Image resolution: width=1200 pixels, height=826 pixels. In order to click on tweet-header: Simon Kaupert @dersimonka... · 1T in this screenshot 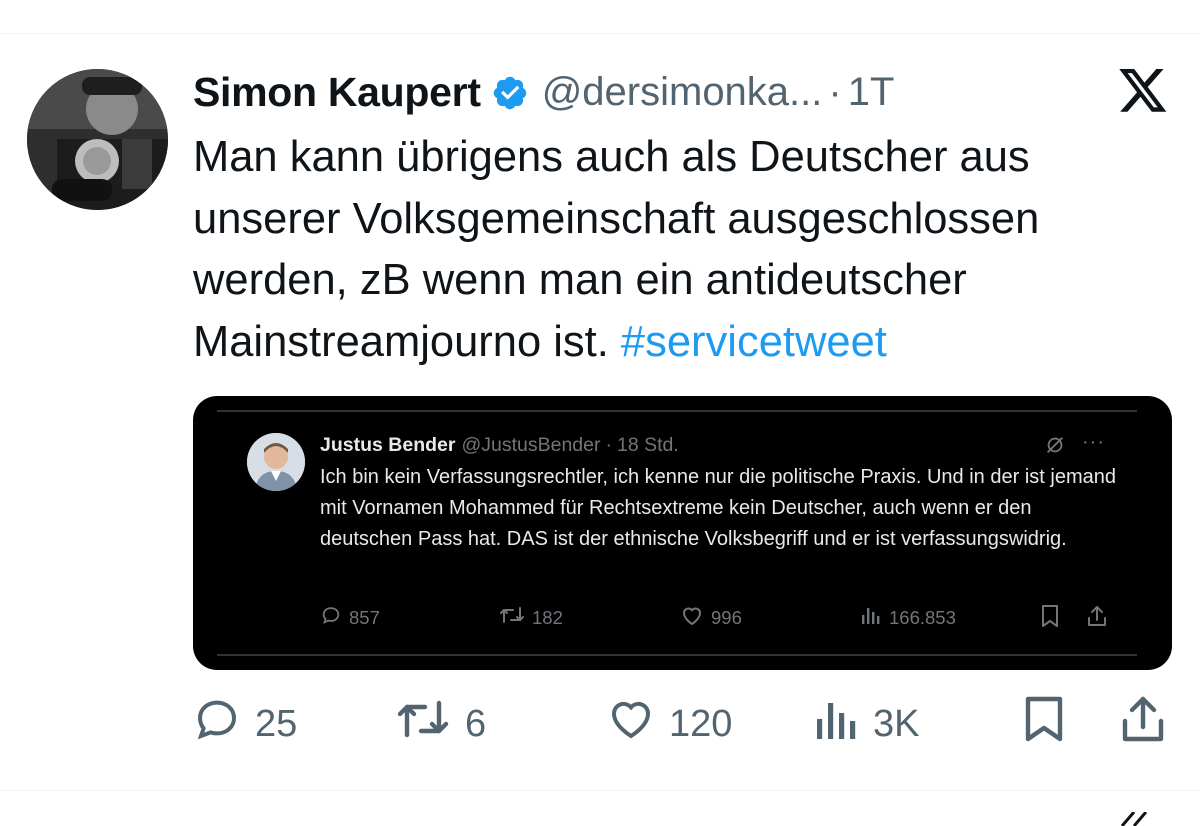, I will do `click(543, 92)`.